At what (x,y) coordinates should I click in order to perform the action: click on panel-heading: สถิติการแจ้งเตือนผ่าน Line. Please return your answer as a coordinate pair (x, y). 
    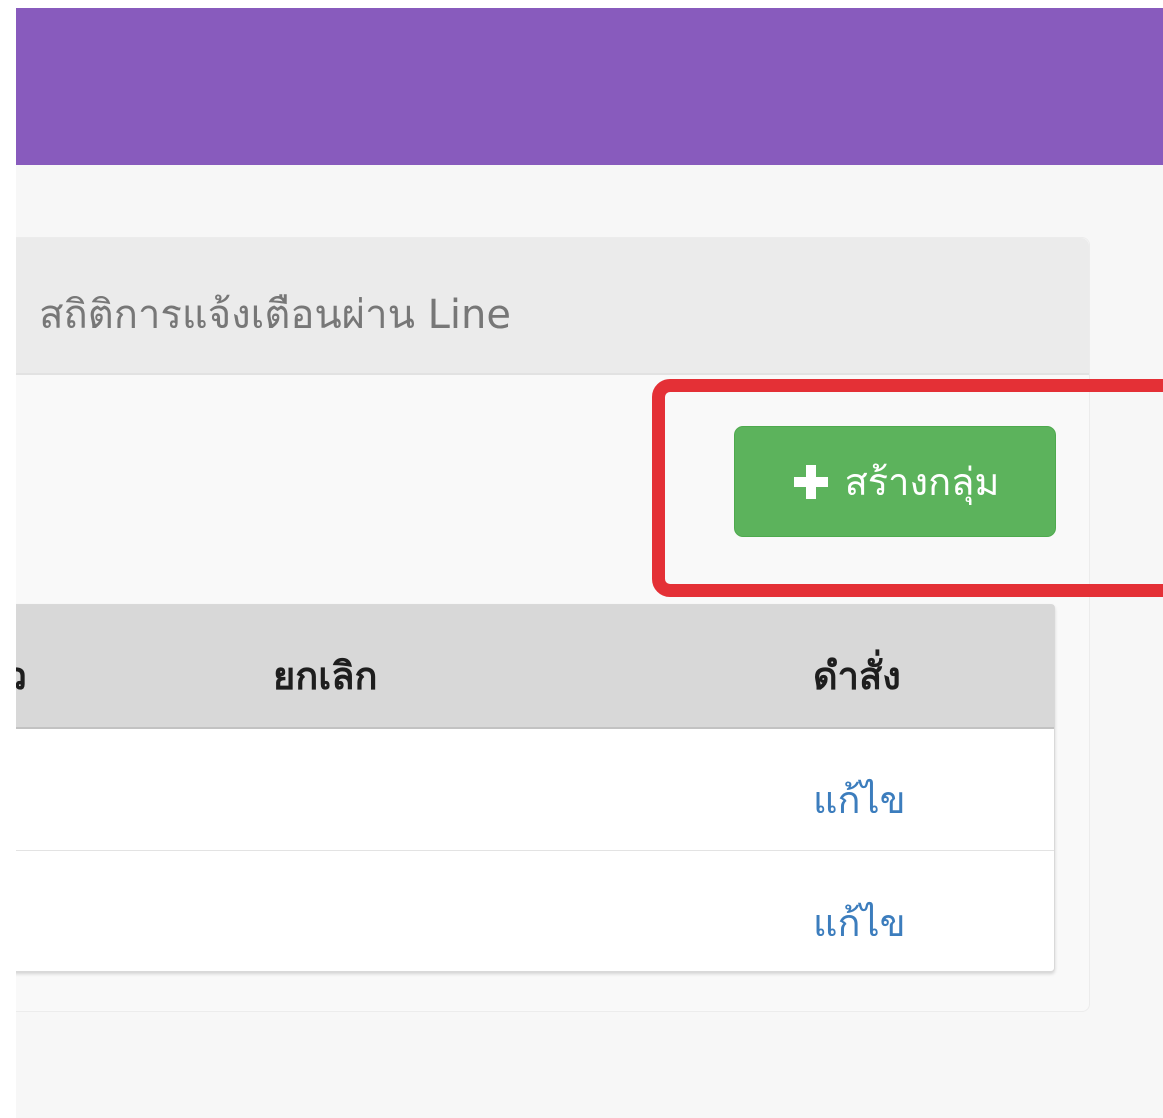
    Looking at the image, I should click on (552, 306).